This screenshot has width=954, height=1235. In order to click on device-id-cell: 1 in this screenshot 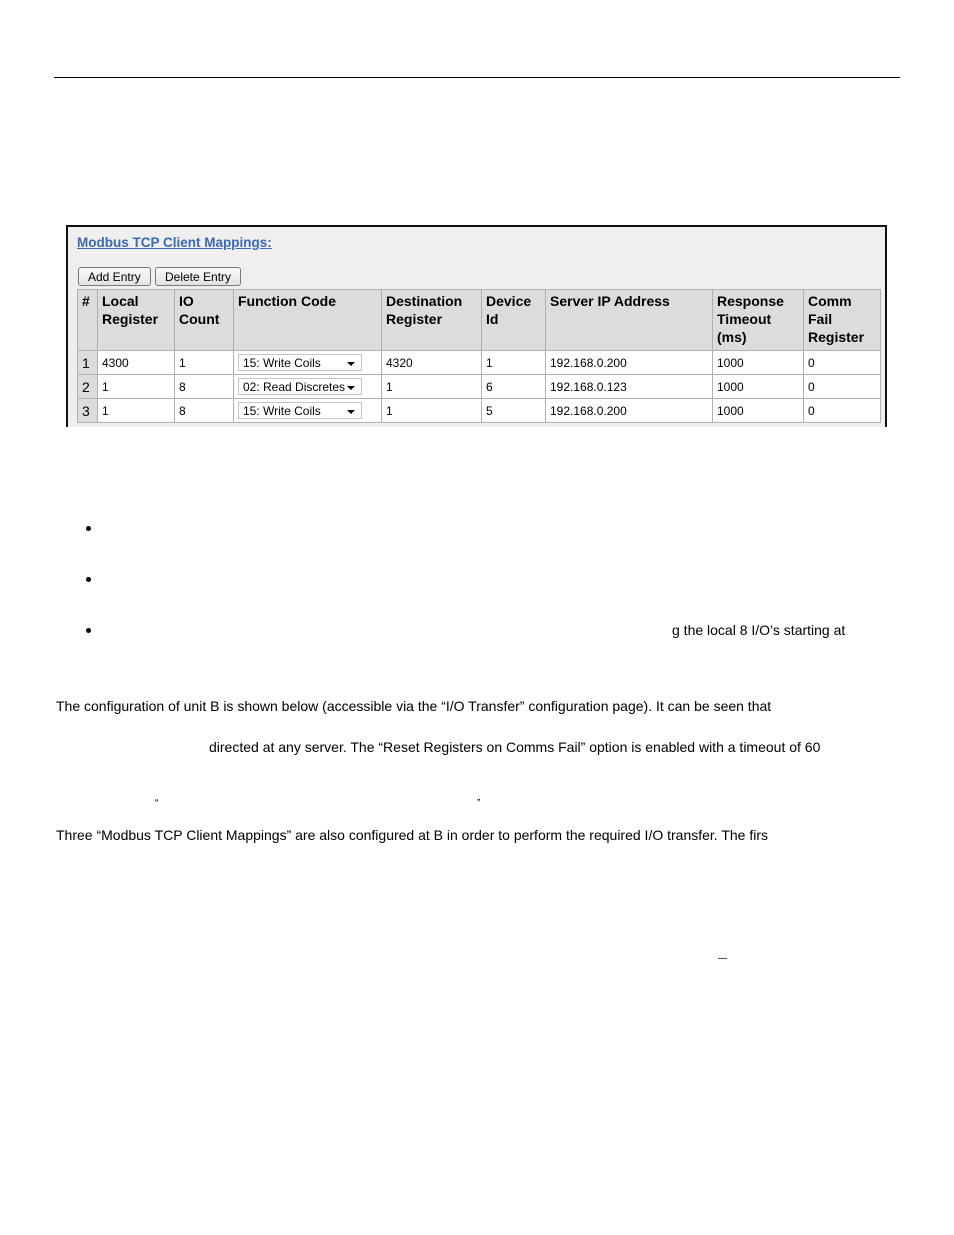, I will do `click(513, 362)`.